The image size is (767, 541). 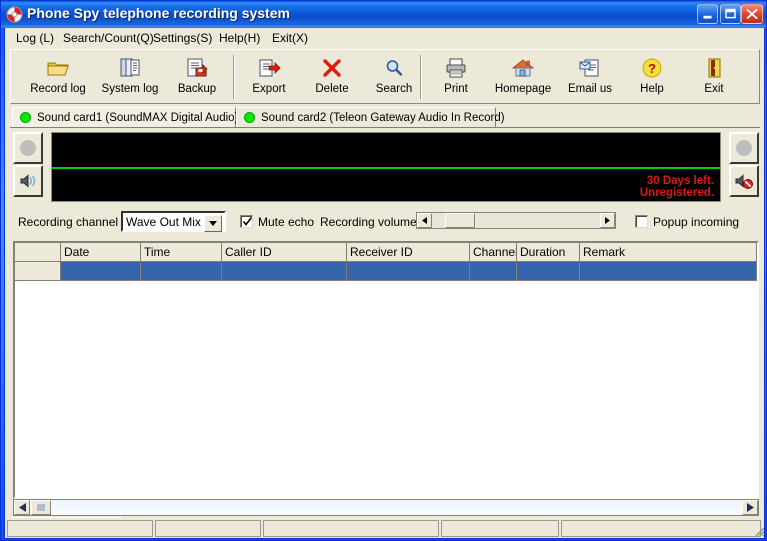 What do you see at coordinates (286, 222) in the screenshot?
I see `mute-echo-label: Mute echo` at bounding box center [286, 222].